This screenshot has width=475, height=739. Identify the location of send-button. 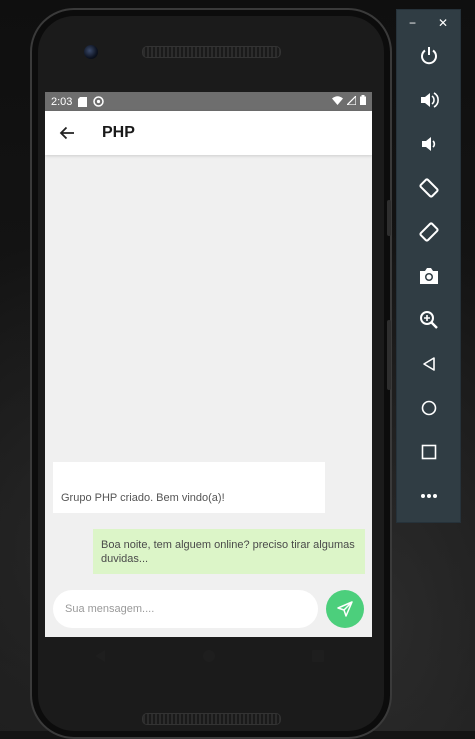
(345, 609).